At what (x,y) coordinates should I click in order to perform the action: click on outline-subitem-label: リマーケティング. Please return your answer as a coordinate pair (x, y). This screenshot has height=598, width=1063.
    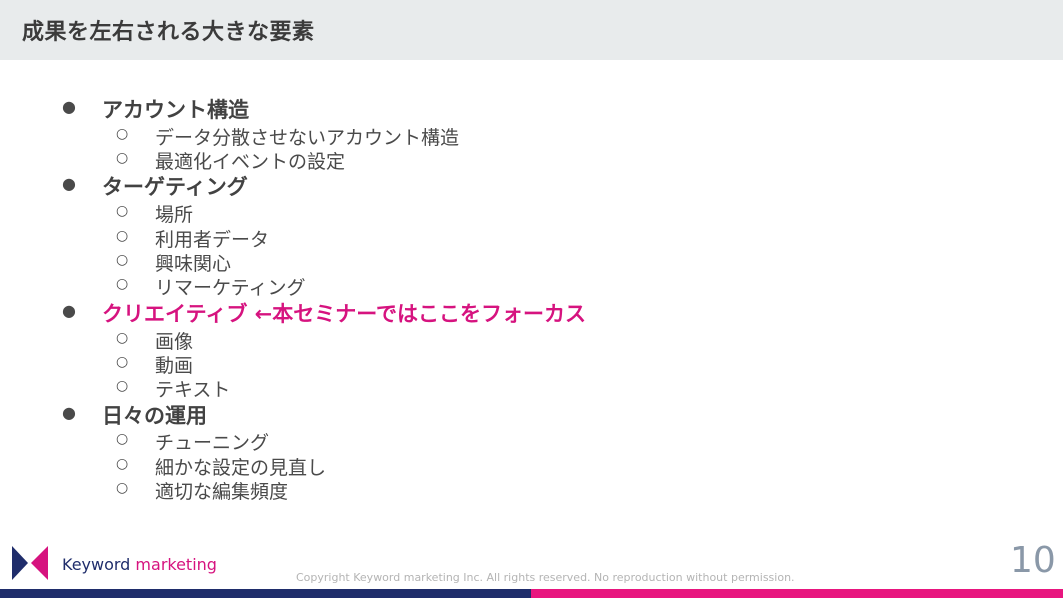
    Looking at the image, I should click on (230, 288).